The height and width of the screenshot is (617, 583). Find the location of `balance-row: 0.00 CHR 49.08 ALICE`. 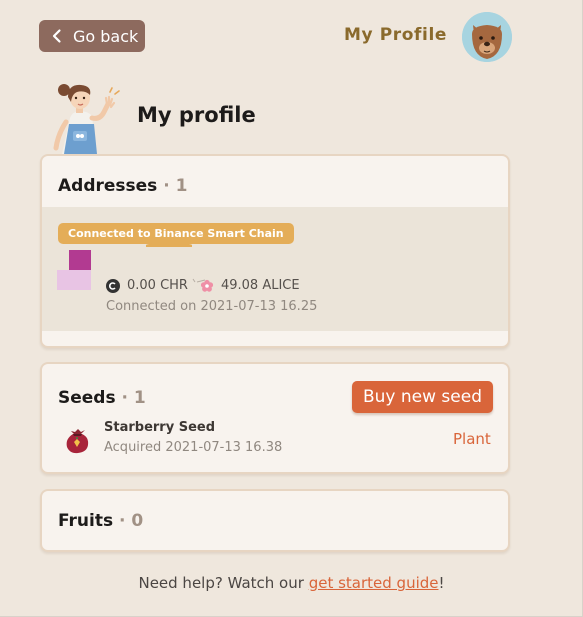

balance-row: 0.00 CHR 49.08 ALICE is located at coordinates (203, 285).